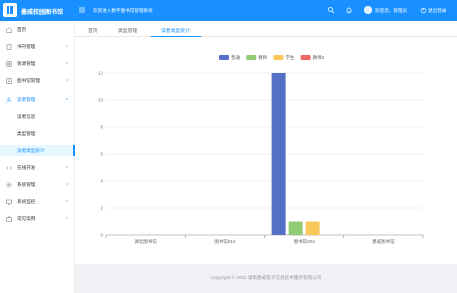 The image size is (457, 293). I want to click on sidebar-item-label: 读者管理, so click(26, 100).